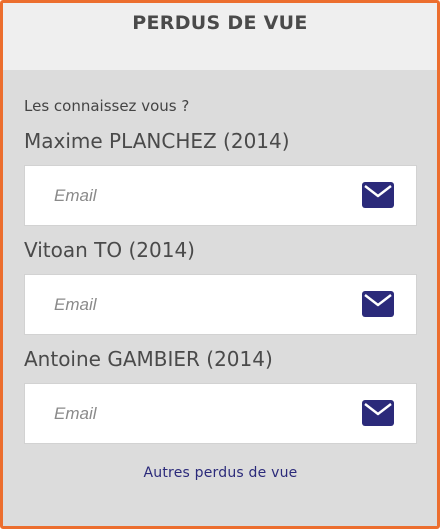 The width and height of the screenshot is (440, 529). Describe the element at coordinates (220, 473) in the screenshot. I see `other-lost-contacts-link: Autres perdus de vue` at that location.